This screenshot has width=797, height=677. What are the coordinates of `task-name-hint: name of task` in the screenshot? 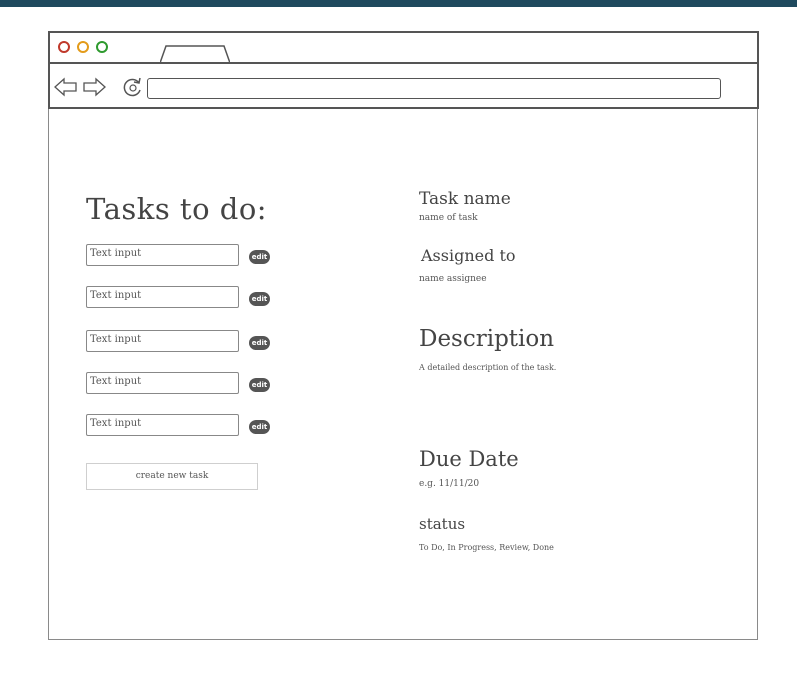 It's located at (448, 218).